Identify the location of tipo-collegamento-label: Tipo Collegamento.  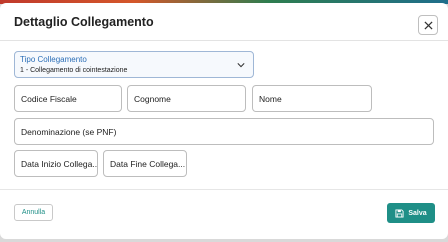
(53, 59).